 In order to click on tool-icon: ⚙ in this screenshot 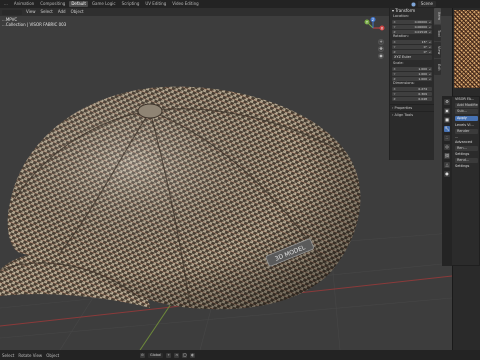, I will do `click(447, 102)`.